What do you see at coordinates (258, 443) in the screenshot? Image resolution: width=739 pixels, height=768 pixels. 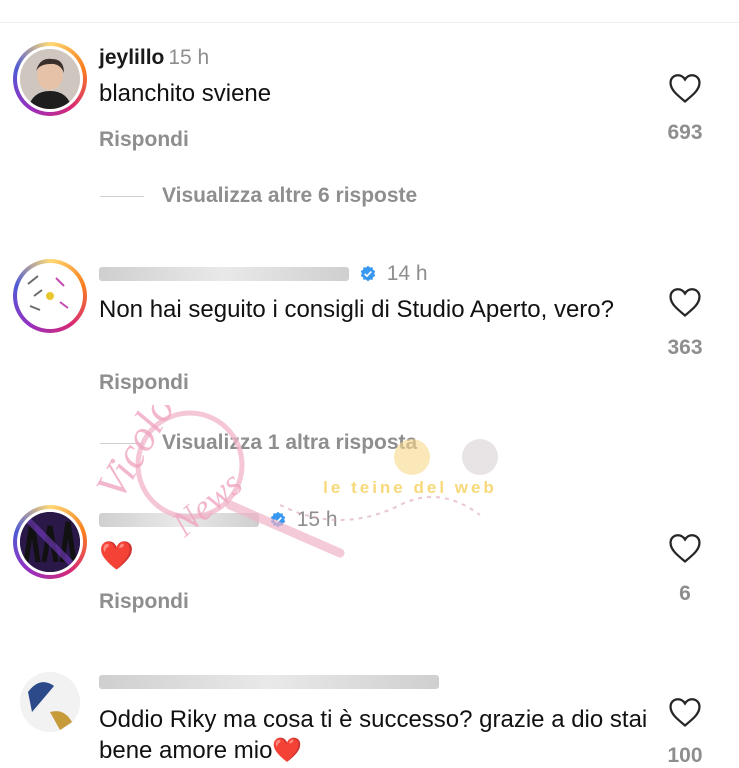 I see `view-more-replies-button: Visualizza 1 altra risposta` at bounding box center [258, 443].